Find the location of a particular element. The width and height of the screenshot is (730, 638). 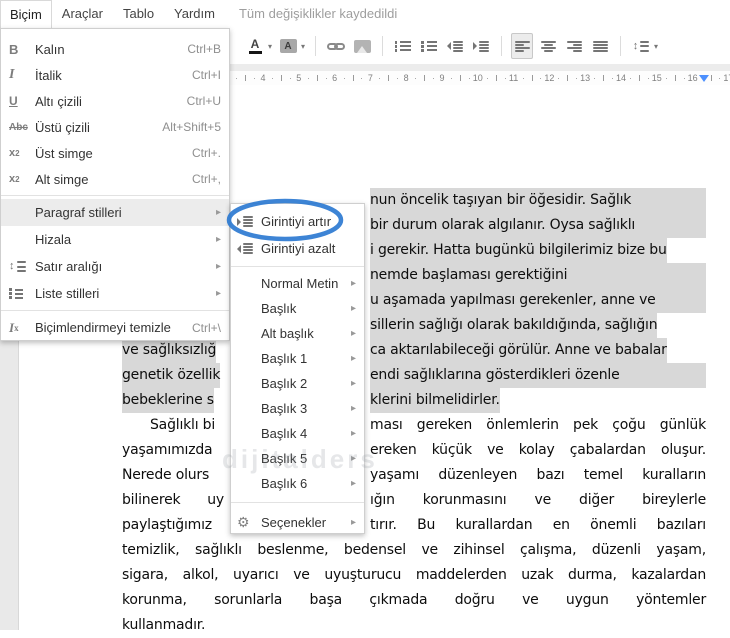

menu-araclar: Araçlar is located at coordinates (82, 14).